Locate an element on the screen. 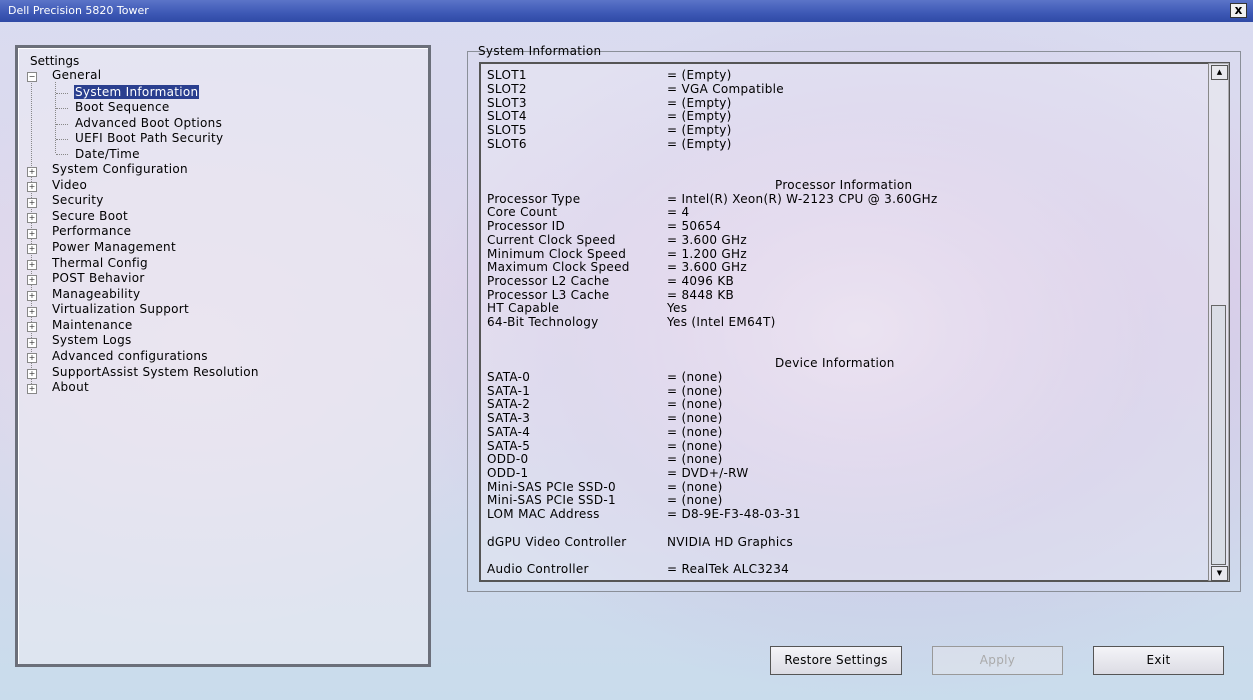 The height and width of the screenshot is (700, 1253). tree-item-supportassist: SupportAssist System Resolution is located at coordinates (155, 372).